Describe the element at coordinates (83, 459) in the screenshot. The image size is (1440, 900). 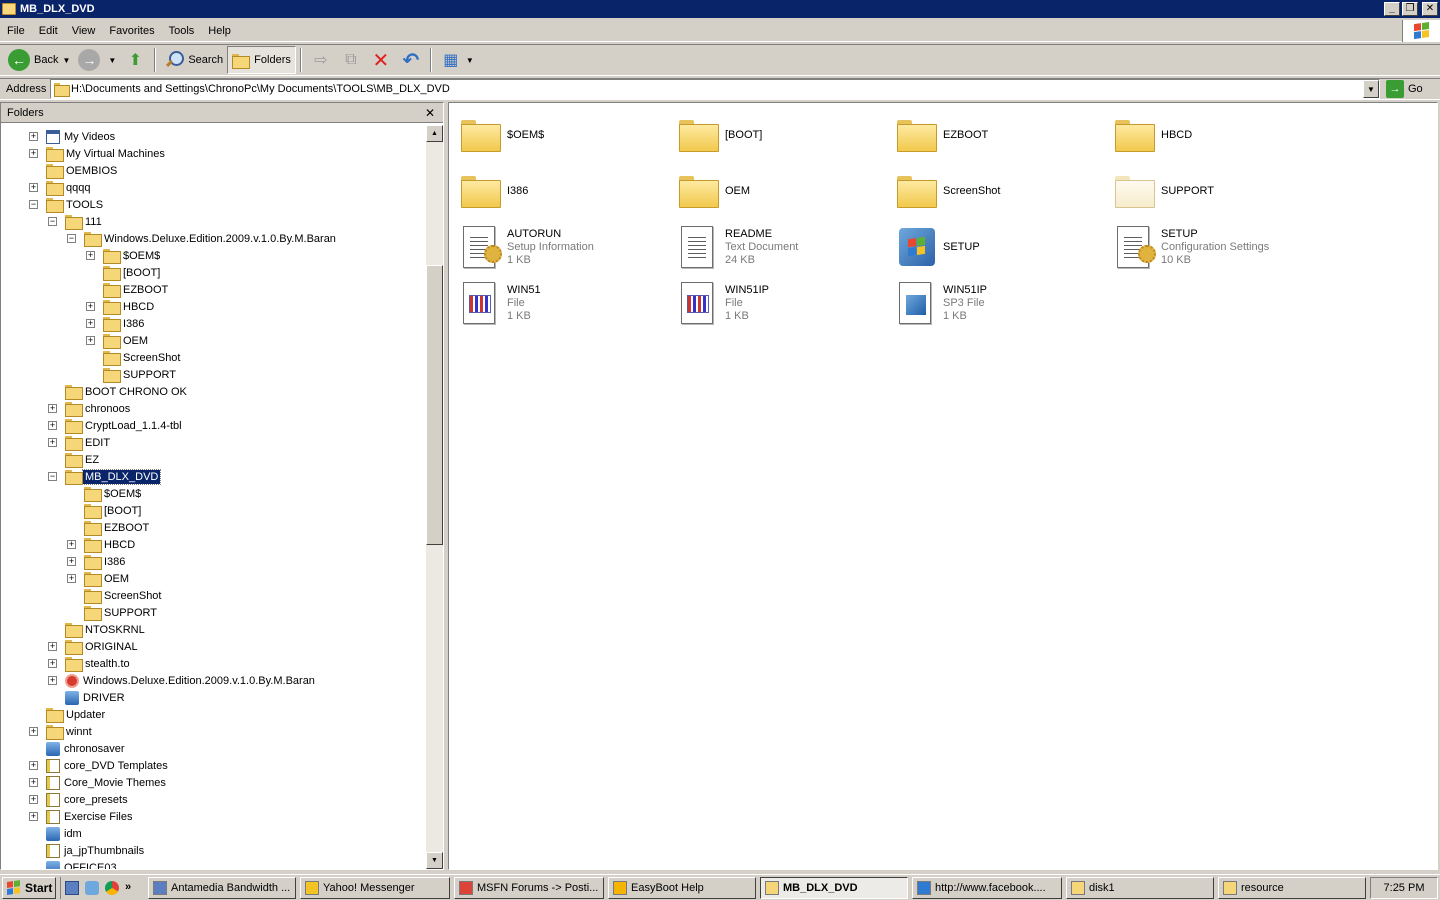
I see `tree-item: EZ` at that location.